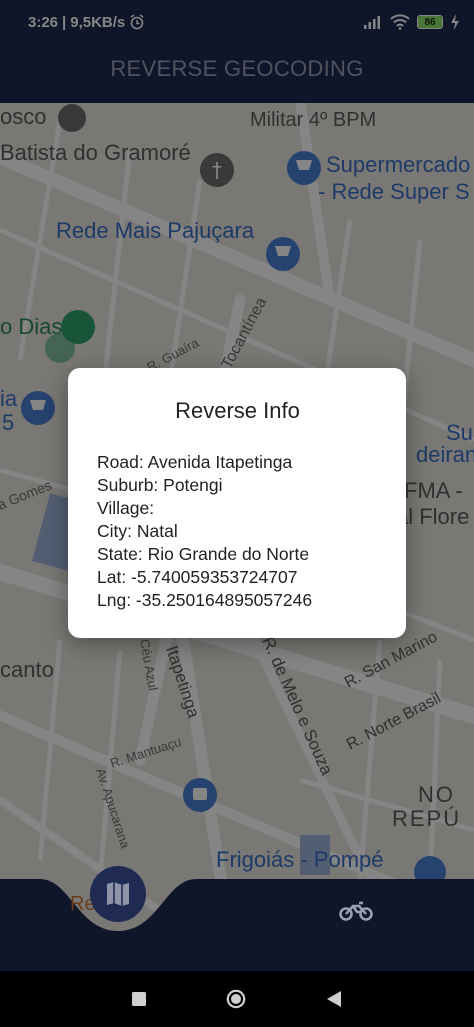  What do you see at coordinates (43, 22) in the screenshot?
I see `status-time: 3:26` at bounding box center [43, 22].